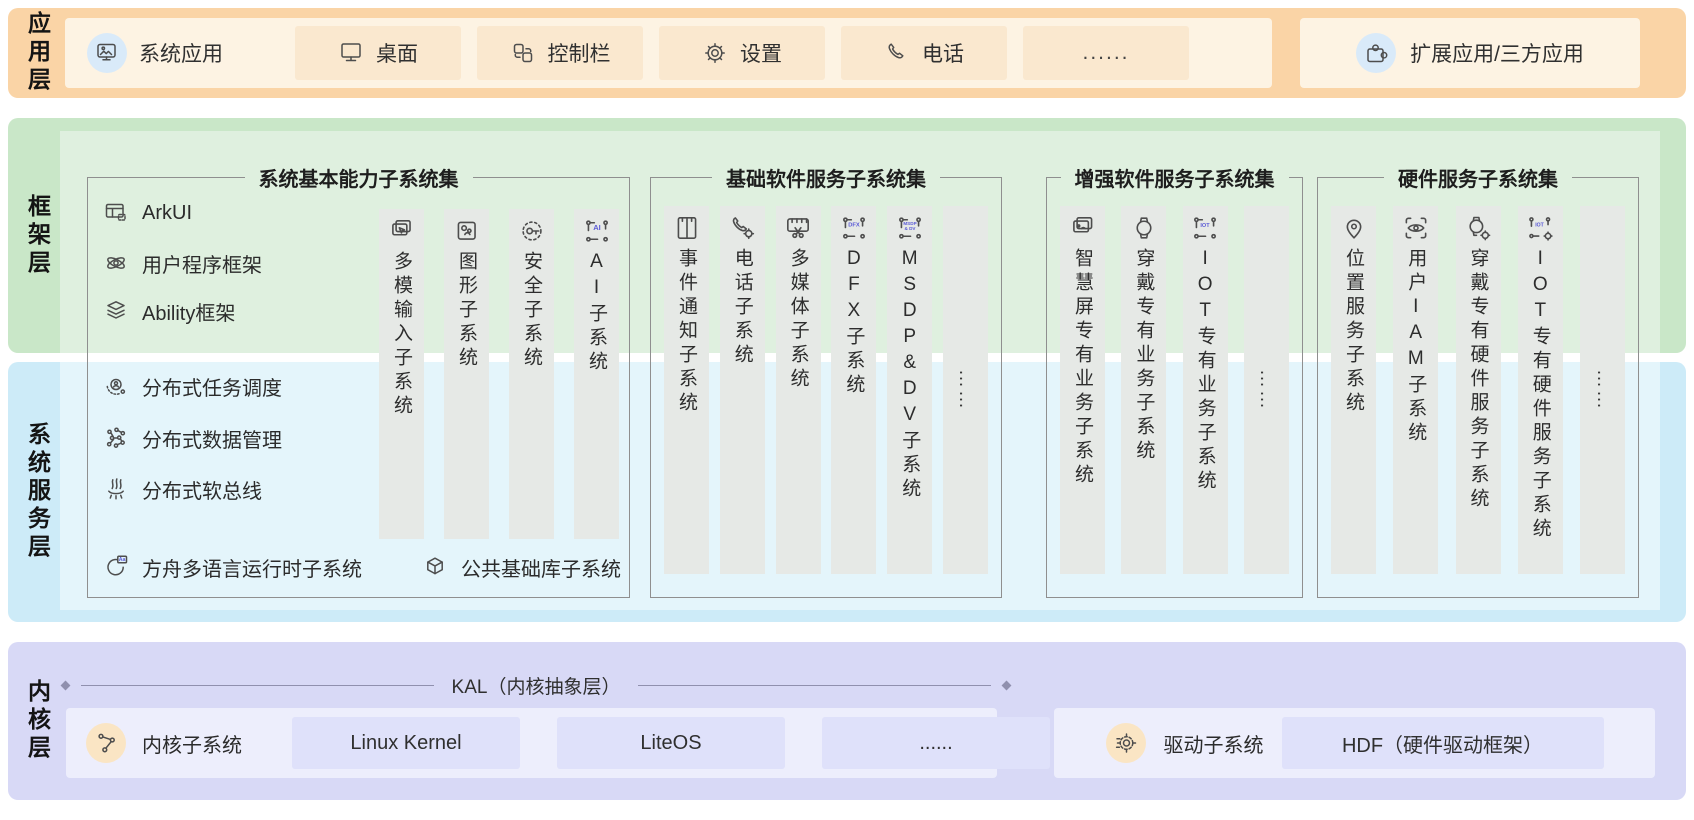 The image size is (1694, 820). What do you see at coordinates (1082, 225) in the screenshot?
I see `smart-screen-icon` at bounding box center [1082, 225].